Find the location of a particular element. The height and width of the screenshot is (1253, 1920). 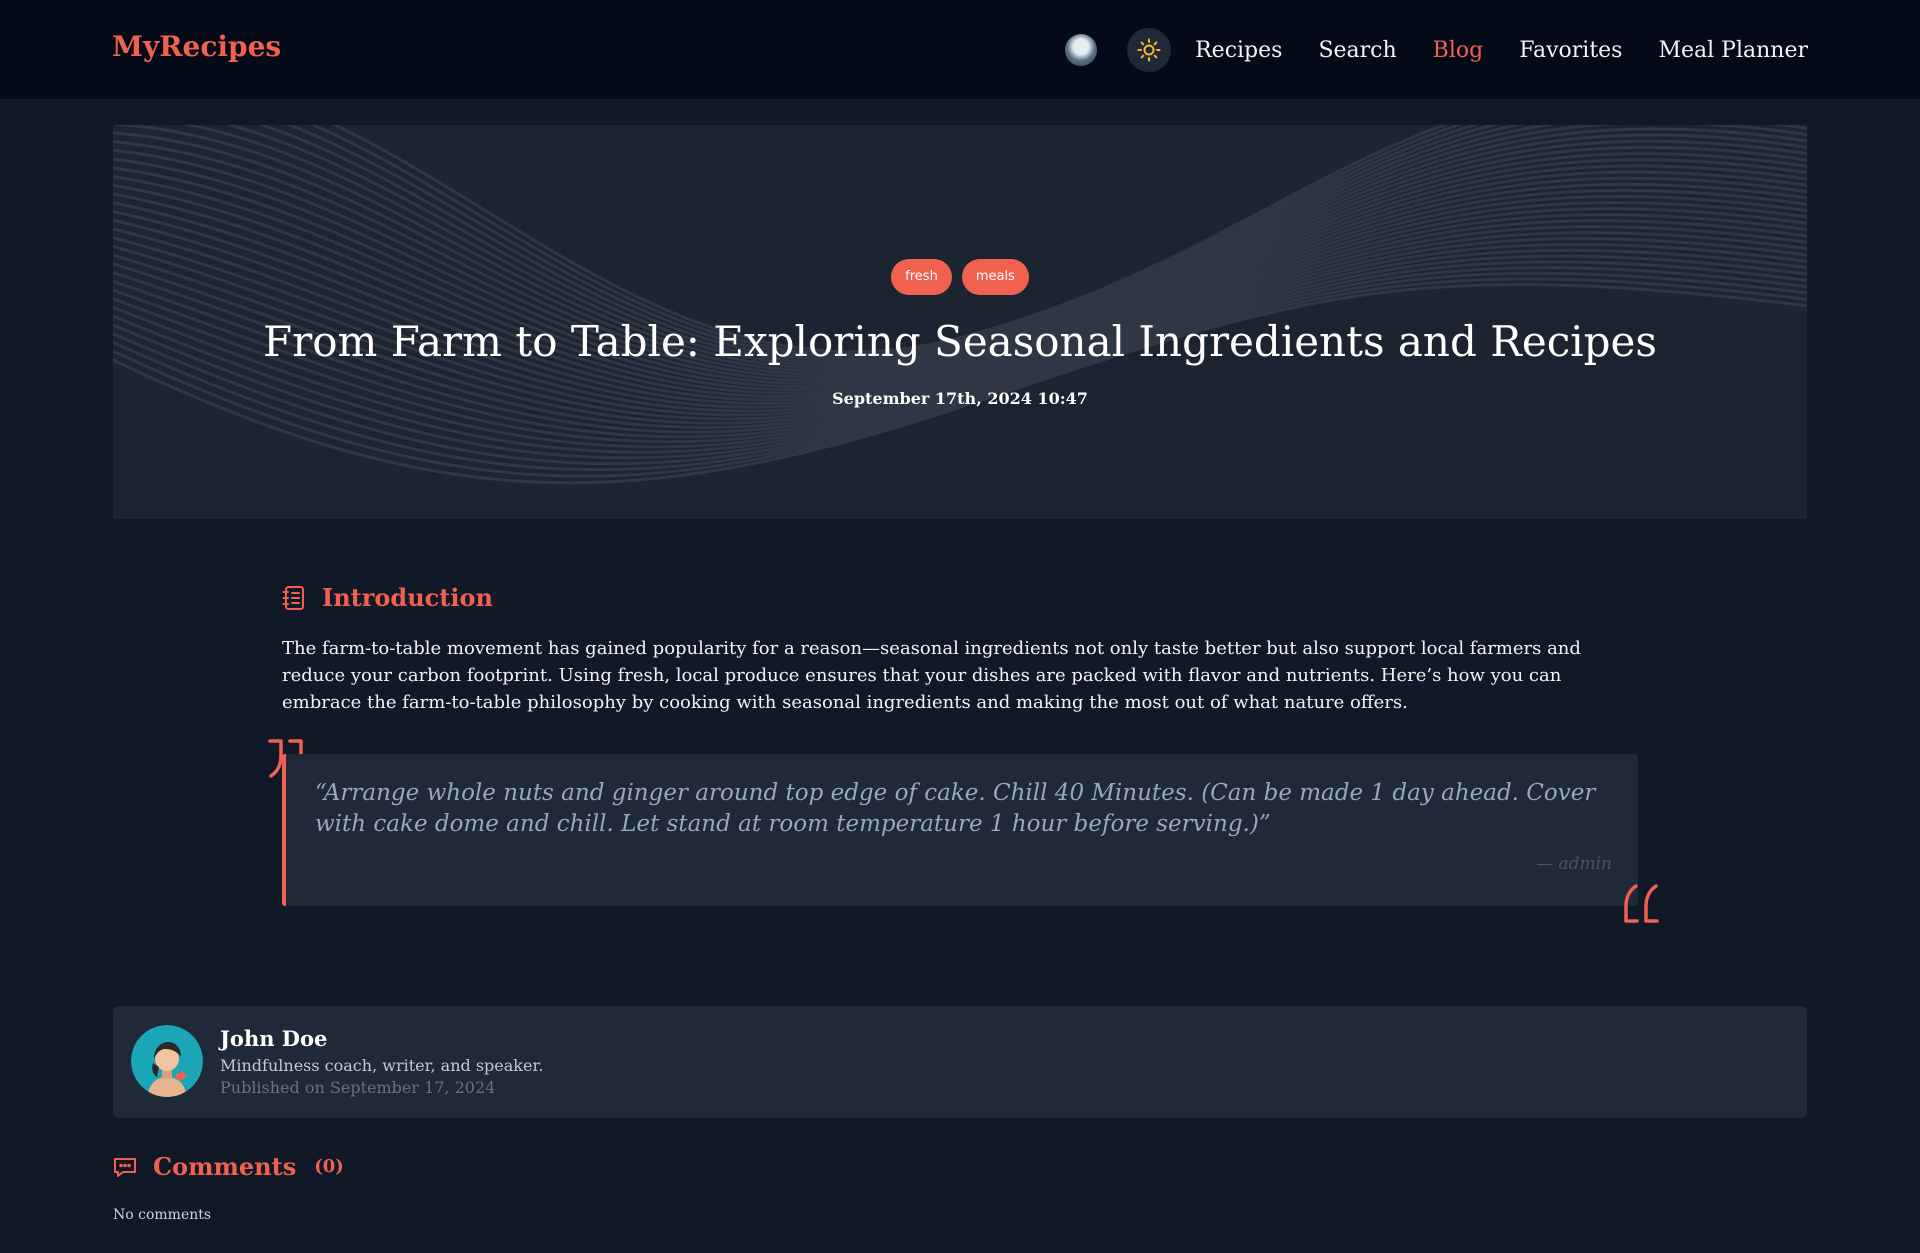

tag-meals: meals is located at coordinates (995, 277).